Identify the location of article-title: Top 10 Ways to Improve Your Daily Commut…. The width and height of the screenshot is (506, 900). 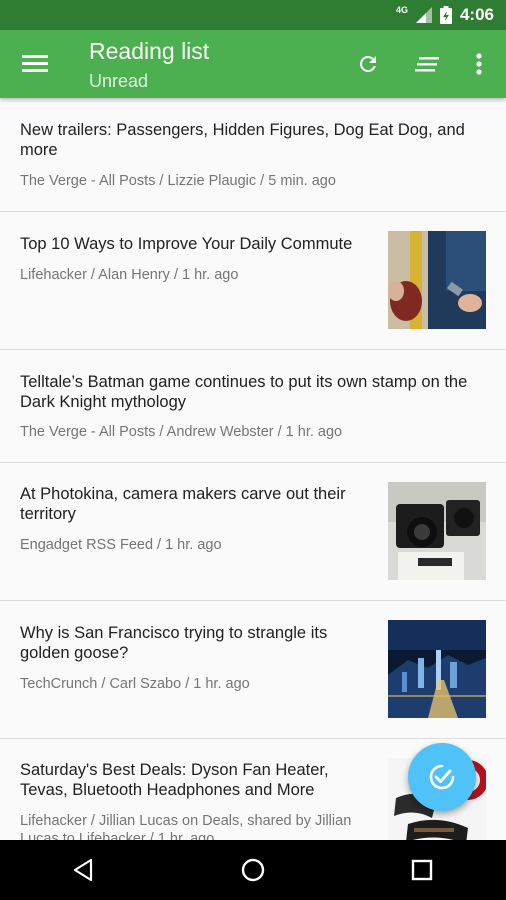
(186, 244).